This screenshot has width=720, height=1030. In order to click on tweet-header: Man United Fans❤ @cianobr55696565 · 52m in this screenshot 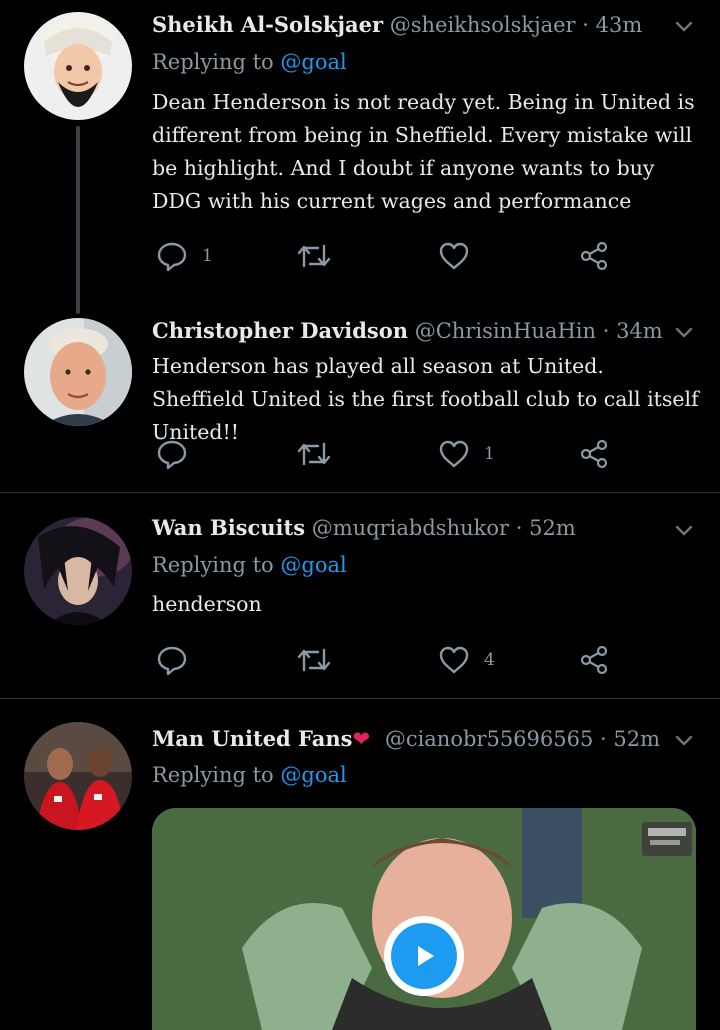, I will do `click(406, 739)`.